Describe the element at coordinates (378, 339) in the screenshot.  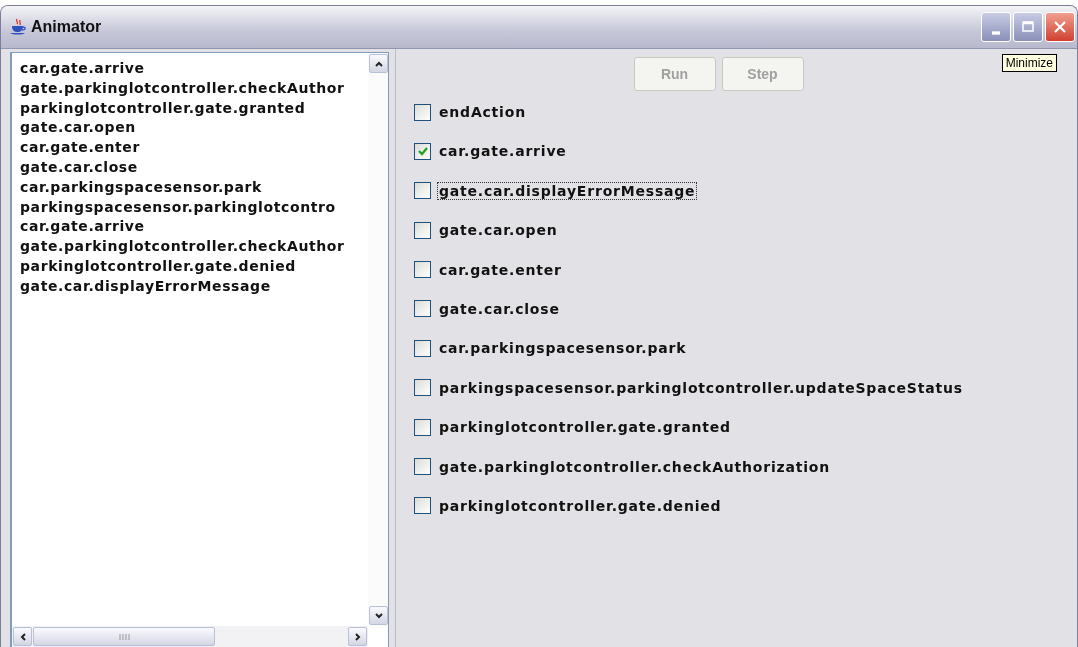
I see `vertical-scrollbar` at that location.